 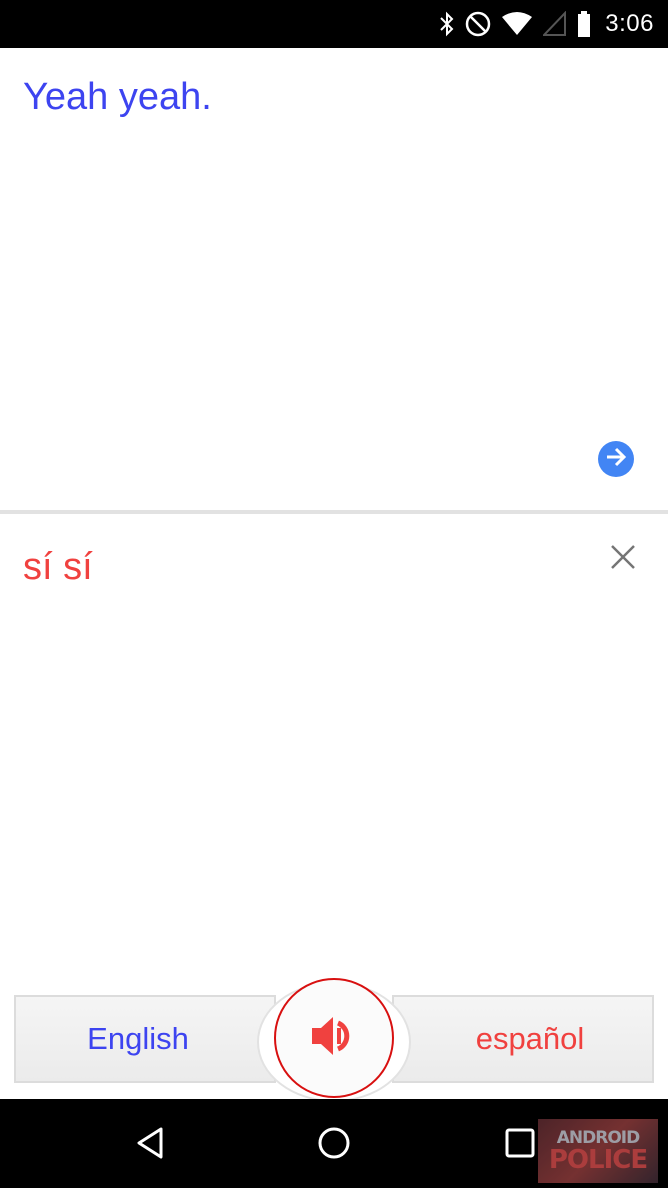 I want to click on home-button, so click(x=334, y=1145).